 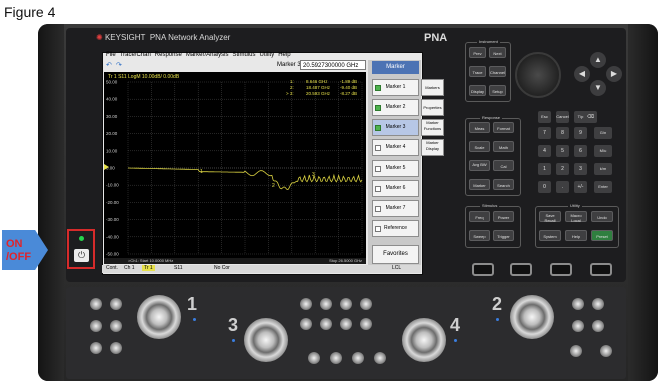 I want to click on key-help: Help, so click(x=576, y=235).